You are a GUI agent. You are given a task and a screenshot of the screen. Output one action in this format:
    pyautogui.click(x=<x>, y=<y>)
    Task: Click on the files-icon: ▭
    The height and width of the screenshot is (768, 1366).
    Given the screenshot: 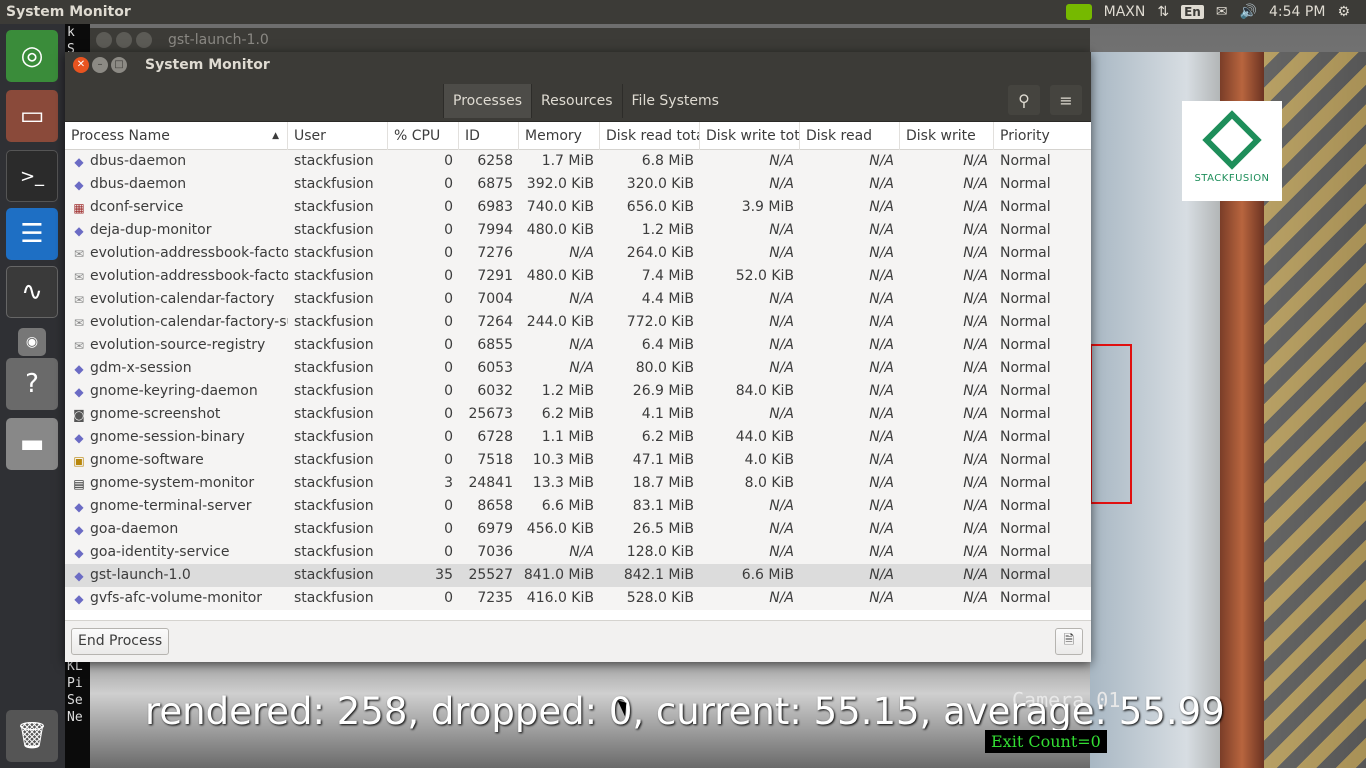 What is the action you would take?
    pyautogui.click(x=32, y=116)
    